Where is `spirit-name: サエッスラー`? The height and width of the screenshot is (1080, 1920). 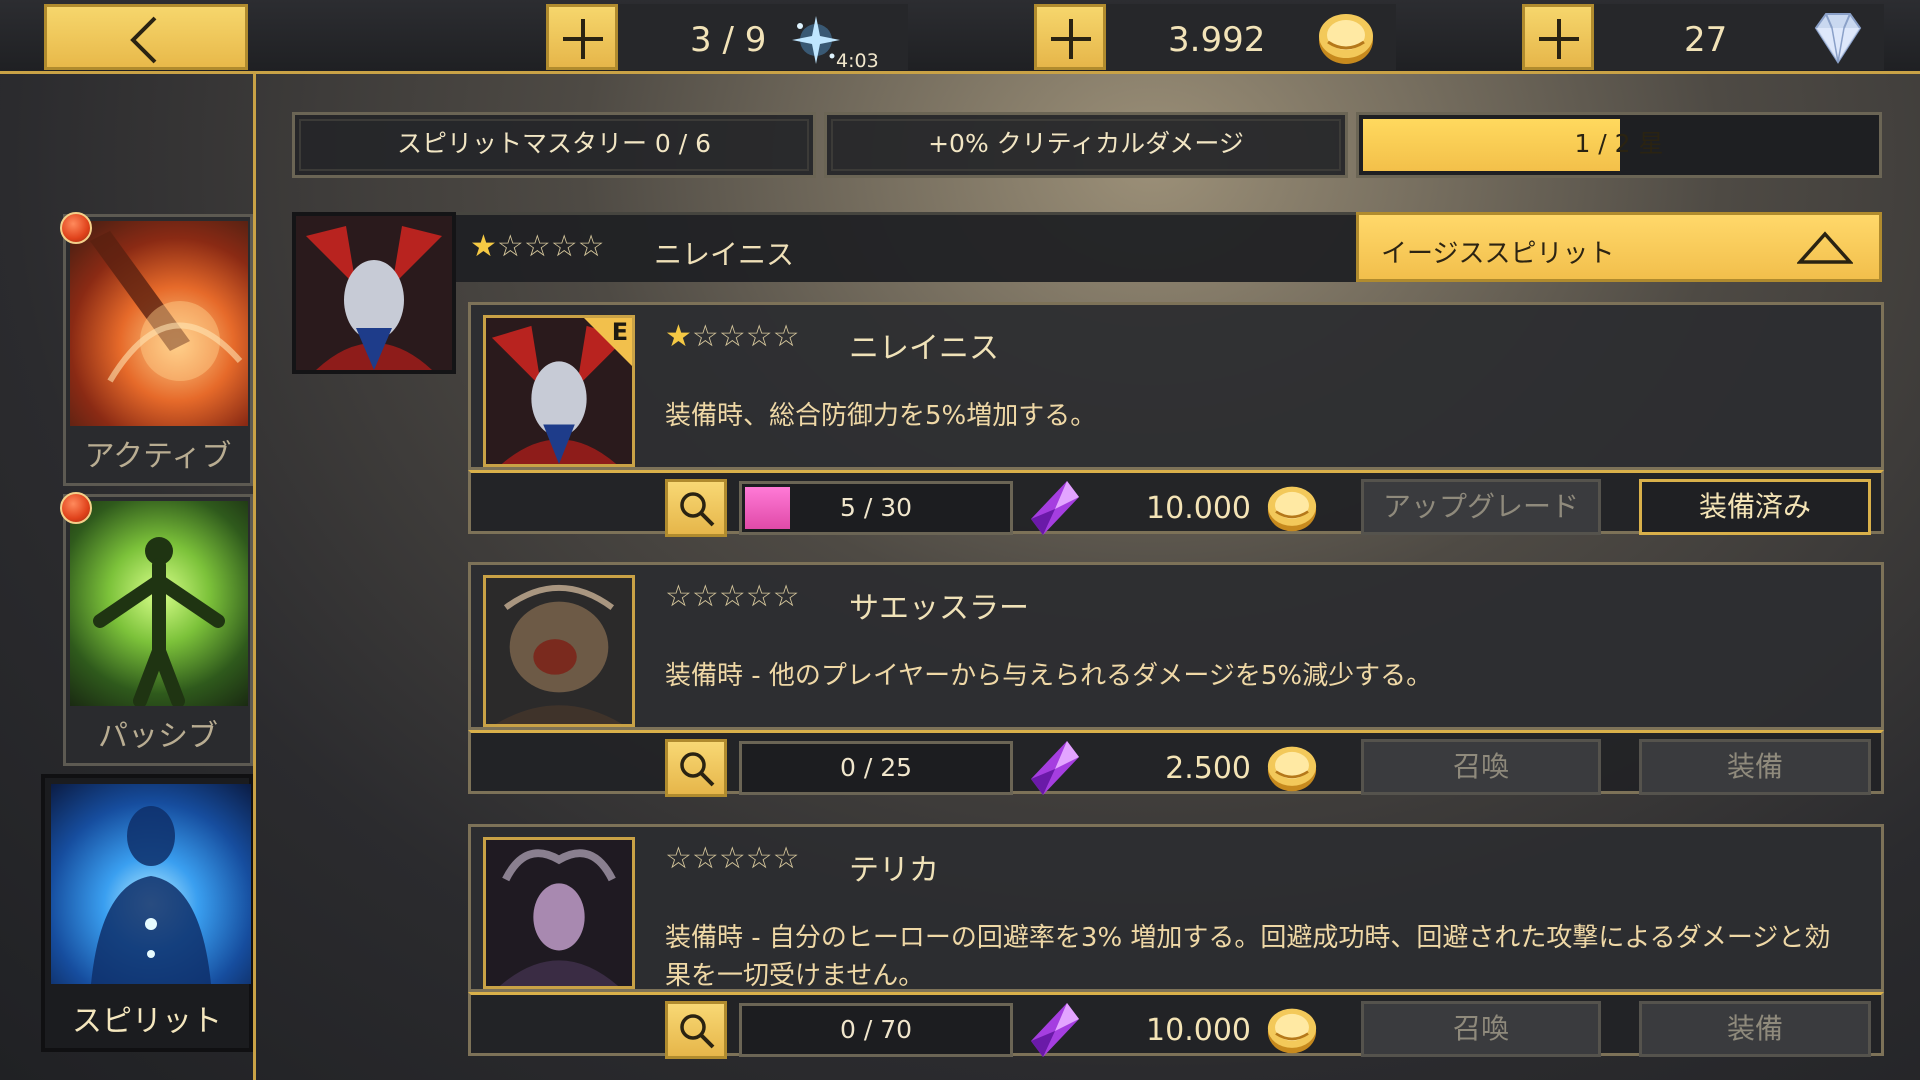 spirit-name: サエッスラー is located at coordinates (939, 608).